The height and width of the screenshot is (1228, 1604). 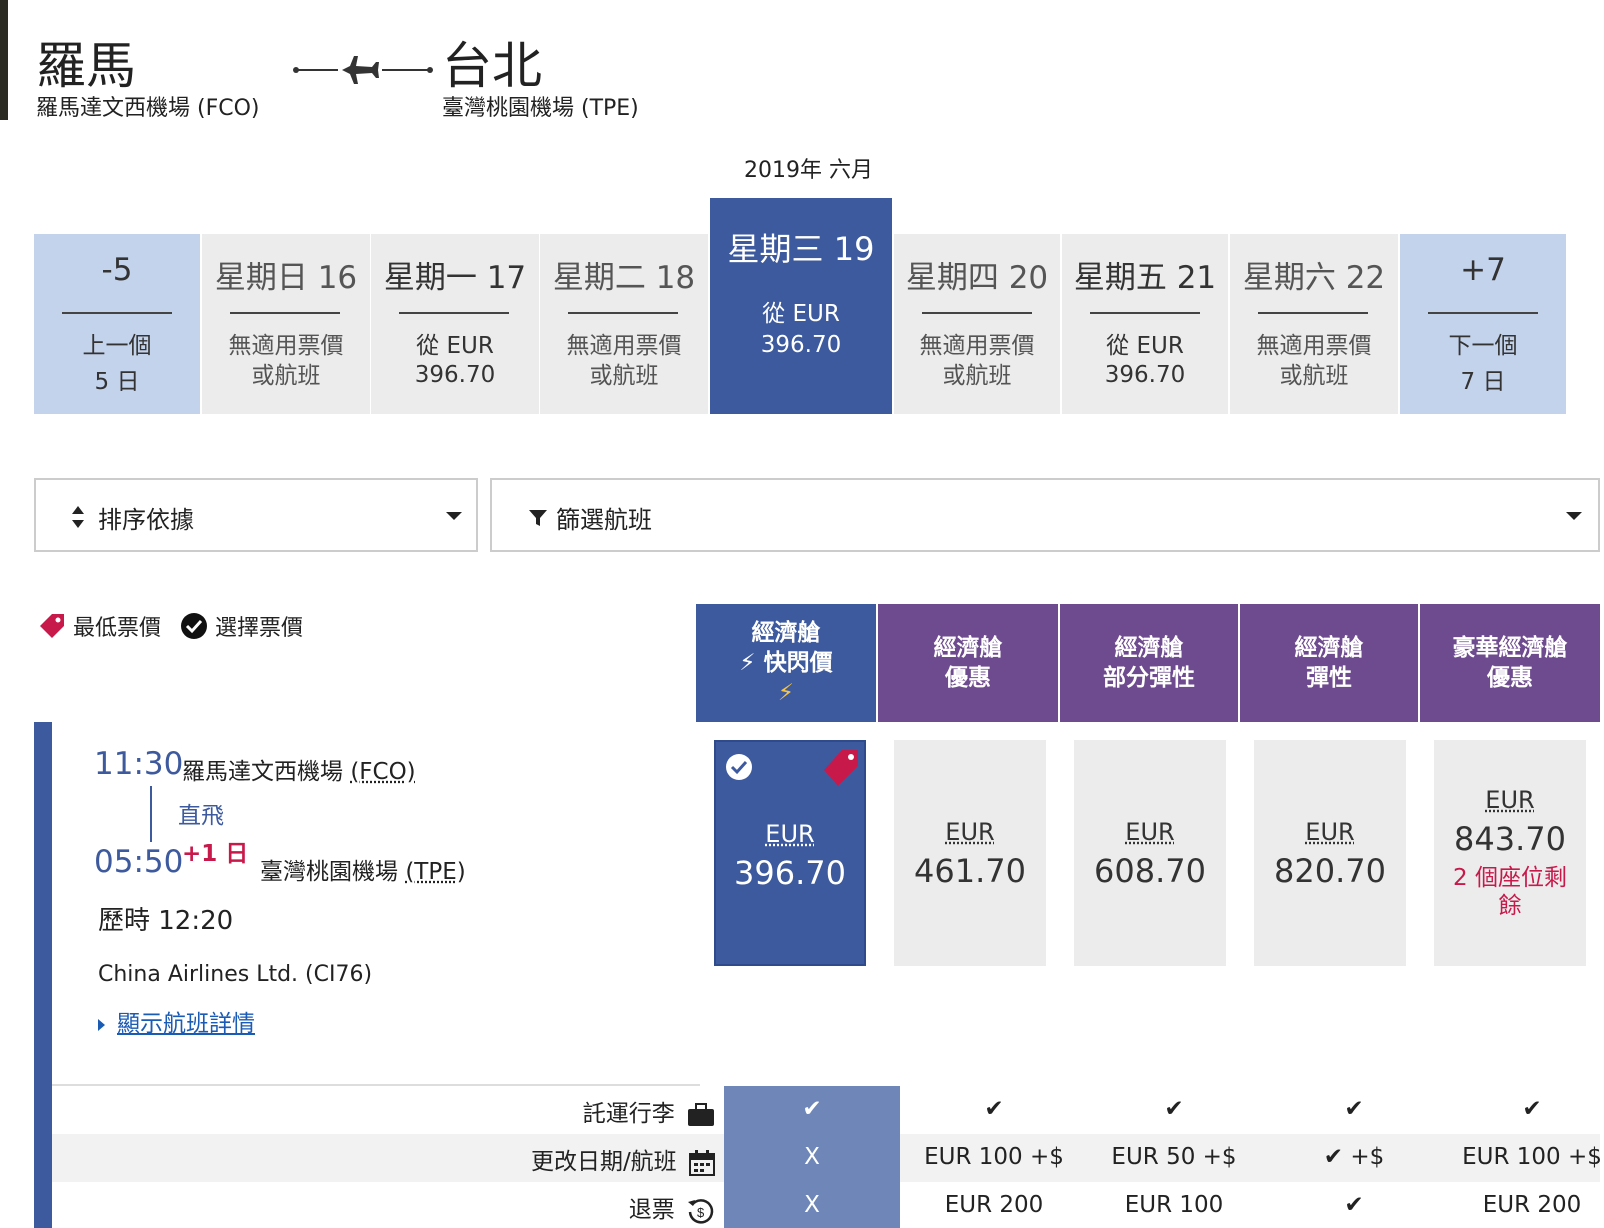 I want to click on feature-value: EUR 100, so click(x=1174, y=1205).